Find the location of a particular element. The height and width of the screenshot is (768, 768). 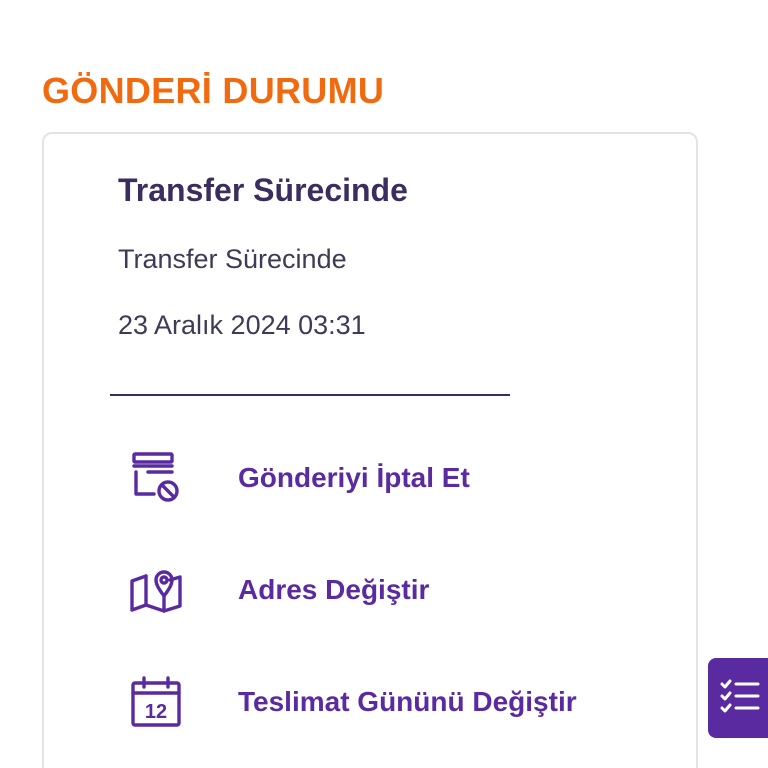

calendar-icon: 12 is located at coordinates (156, 702).